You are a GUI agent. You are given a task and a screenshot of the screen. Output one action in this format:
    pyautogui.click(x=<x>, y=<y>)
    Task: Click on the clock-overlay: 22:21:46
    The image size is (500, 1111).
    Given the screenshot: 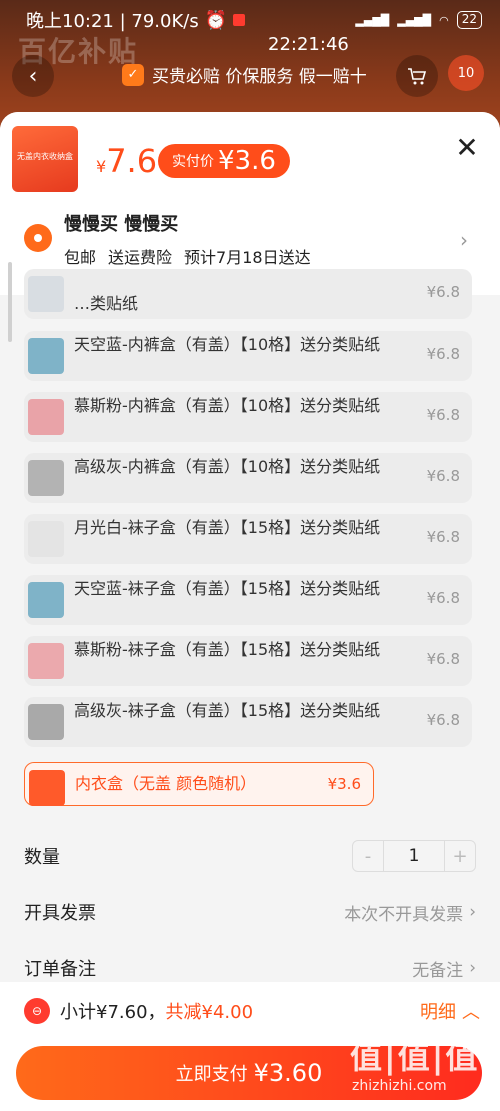 What is the action you would take?
    pyautogui.click(x=308, y=44)
    